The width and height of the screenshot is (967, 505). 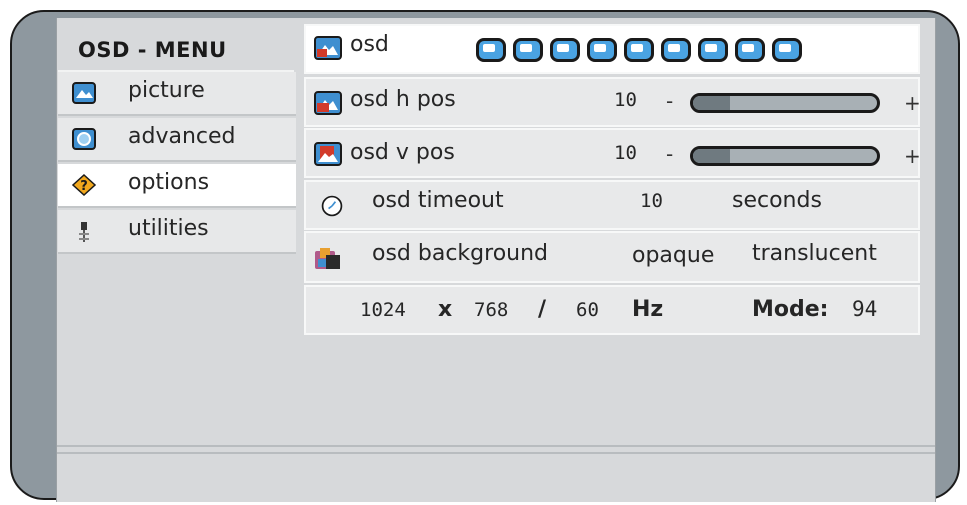 What do you see at coordinates (790, 309) in the screenshot?
I see `mode-label: Mode:` at bounding box center [790, 309].